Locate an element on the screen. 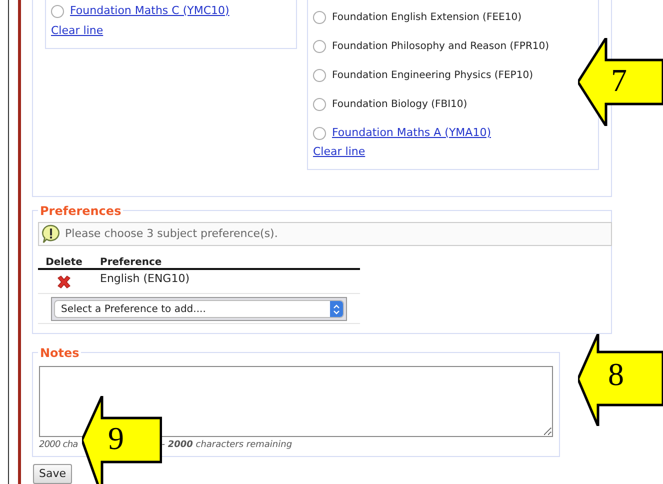  notice-text: Please choose 3 subject preference(s). is located at coordinates (171, 234).